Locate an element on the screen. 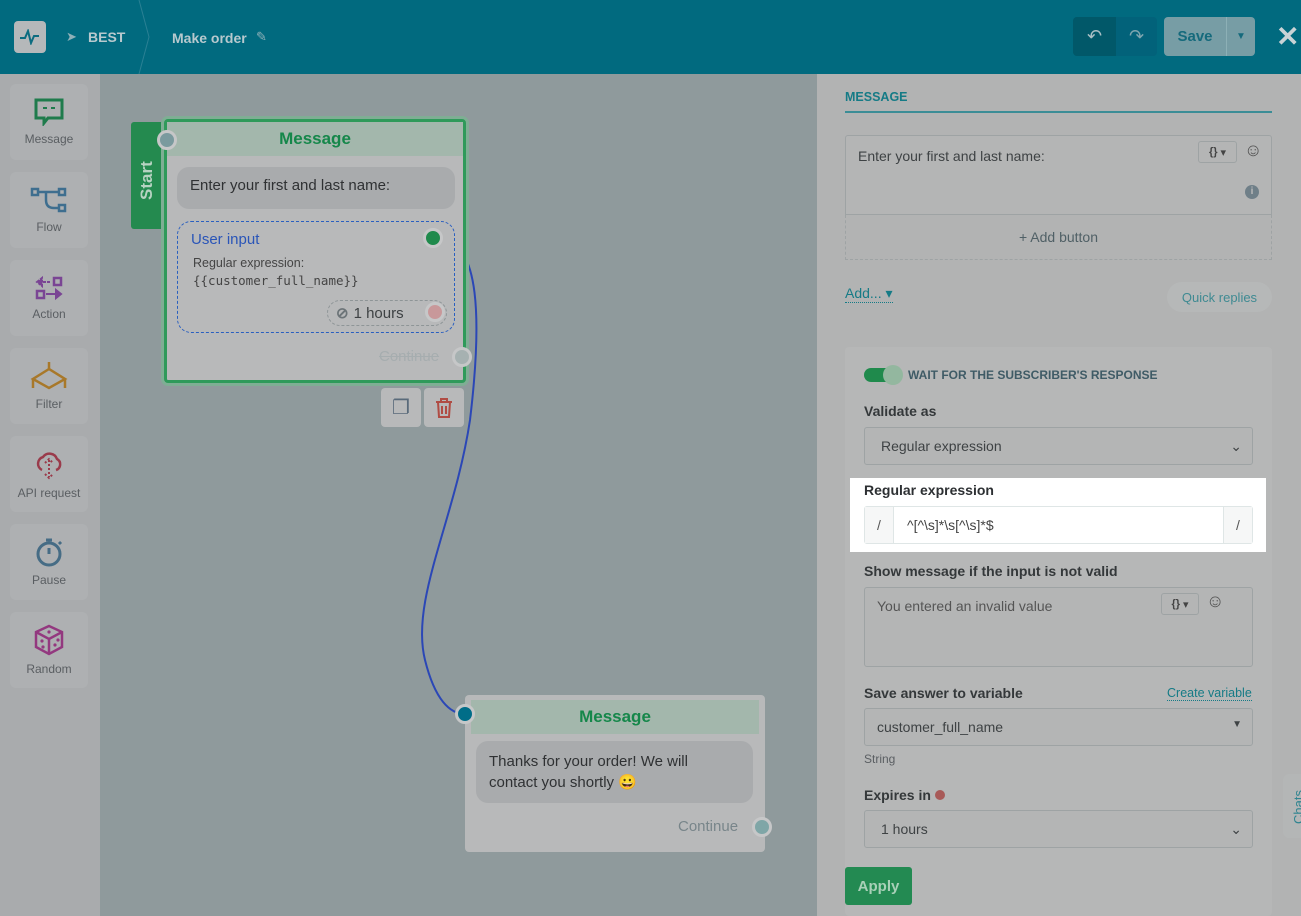 This screenshot has width=1301, height=916. regex-input-group: / ^[^\s]*\s[^\s]*$ / is located at coordinates (1058, 525).